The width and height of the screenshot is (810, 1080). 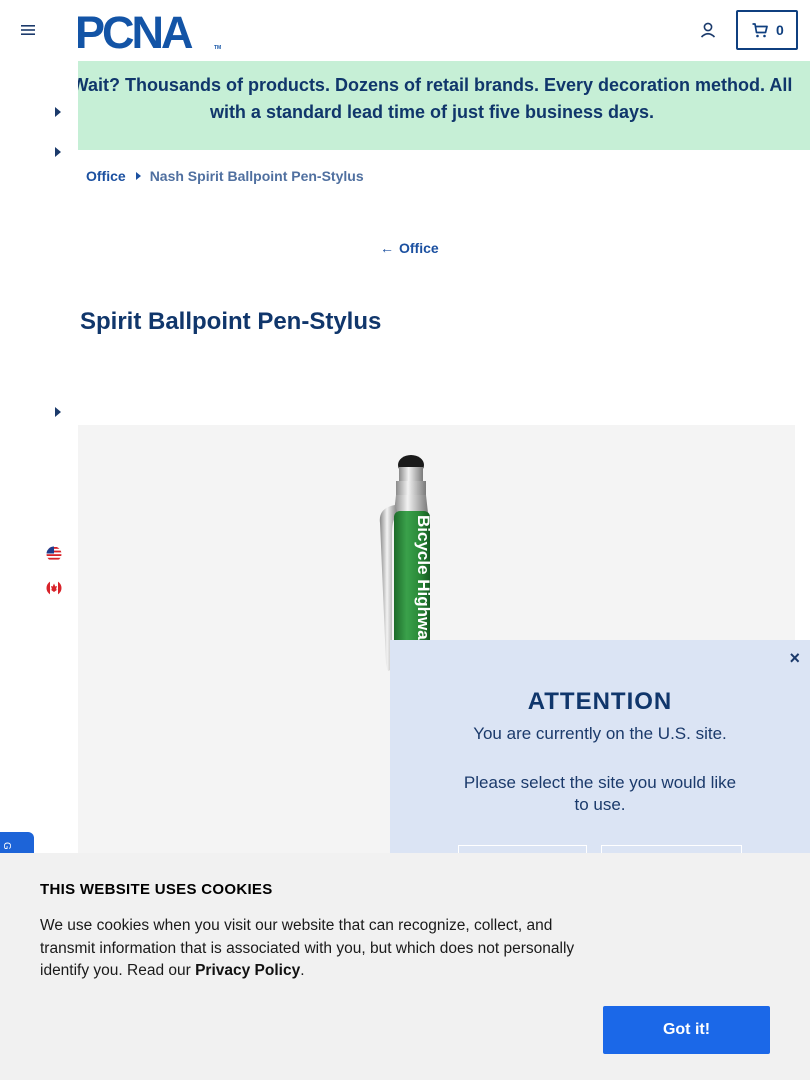 I want to click on arrow-left-icon: ←, so click(x=387, y=248).